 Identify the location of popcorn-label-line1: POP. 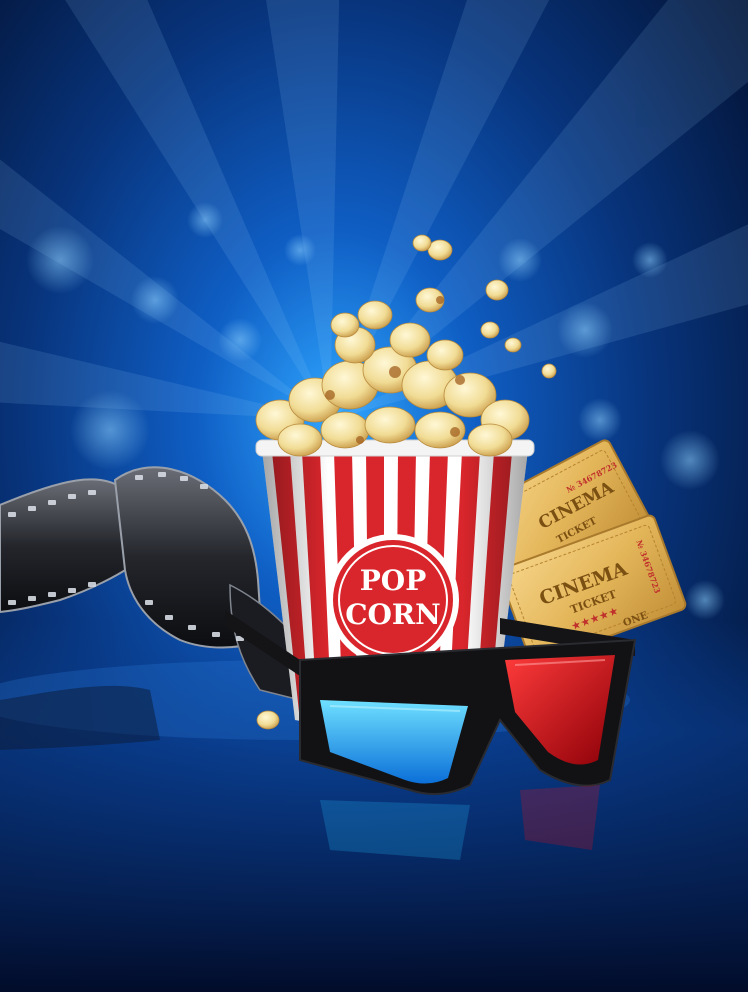
(393, 580).